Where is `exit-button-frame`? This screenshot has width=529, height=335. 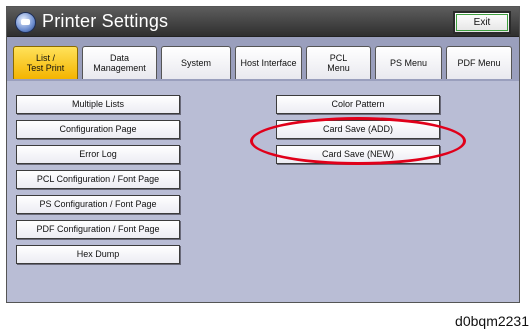 exit-button-frame is located at coordinates (482, 22).